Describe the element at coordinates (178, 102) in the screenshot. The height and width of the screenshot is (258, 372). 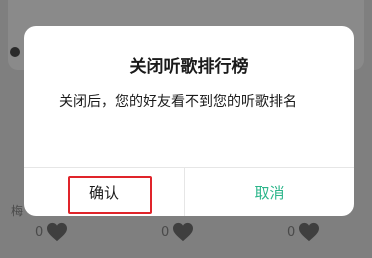
I see `dialog-message: 关闭后，您的好友看不到您的听歌排名` at that location.